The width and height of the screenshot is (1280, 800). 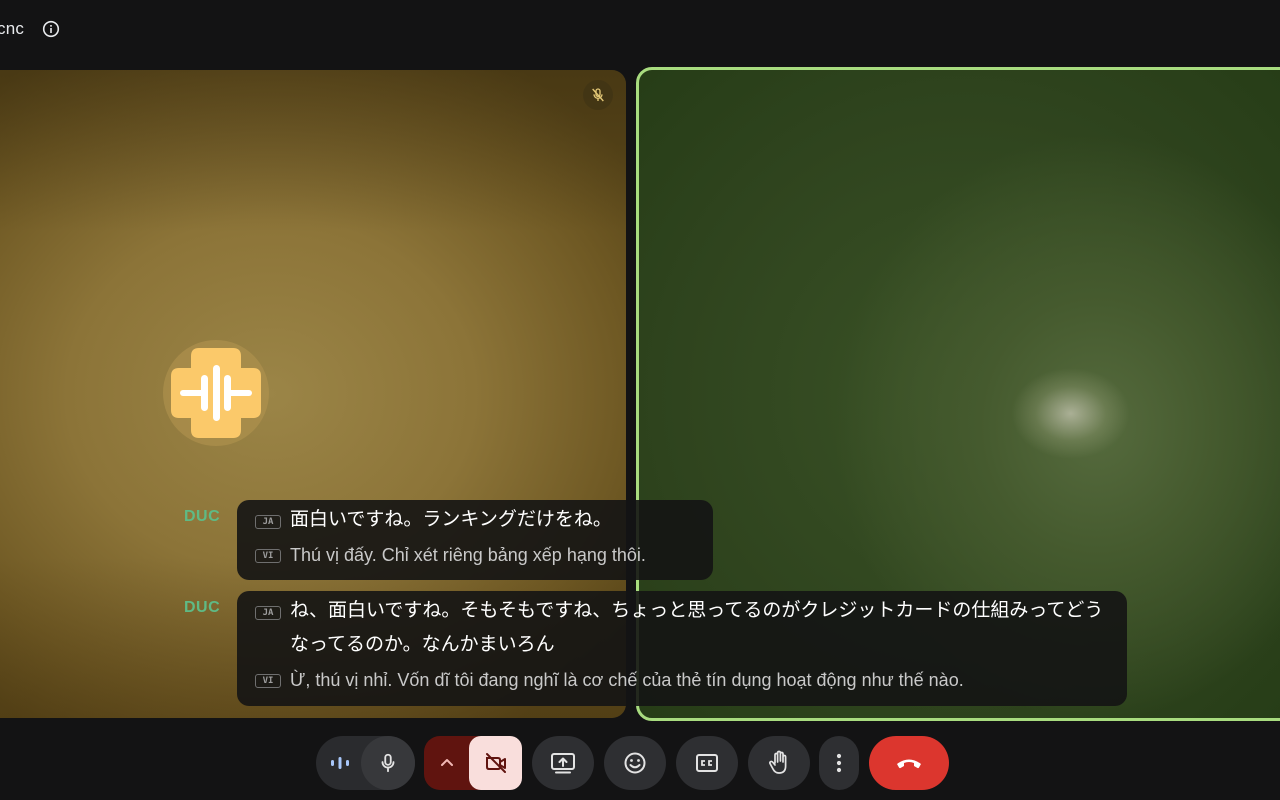 I want to click on audio-waveform-icon, so click(x=216, y=393).